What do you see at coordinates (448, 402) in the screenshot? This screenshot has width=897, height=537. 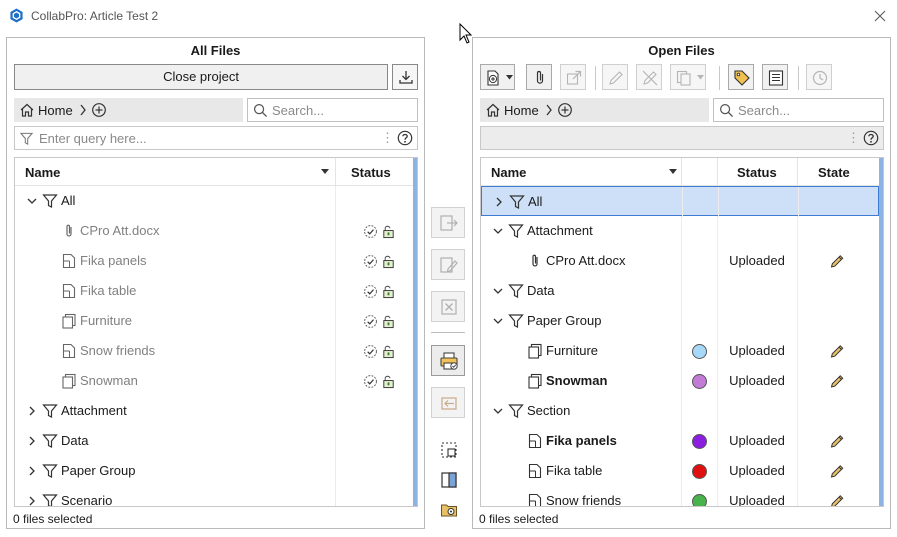 I see `return-file-button` at bounding box center [448, 402].